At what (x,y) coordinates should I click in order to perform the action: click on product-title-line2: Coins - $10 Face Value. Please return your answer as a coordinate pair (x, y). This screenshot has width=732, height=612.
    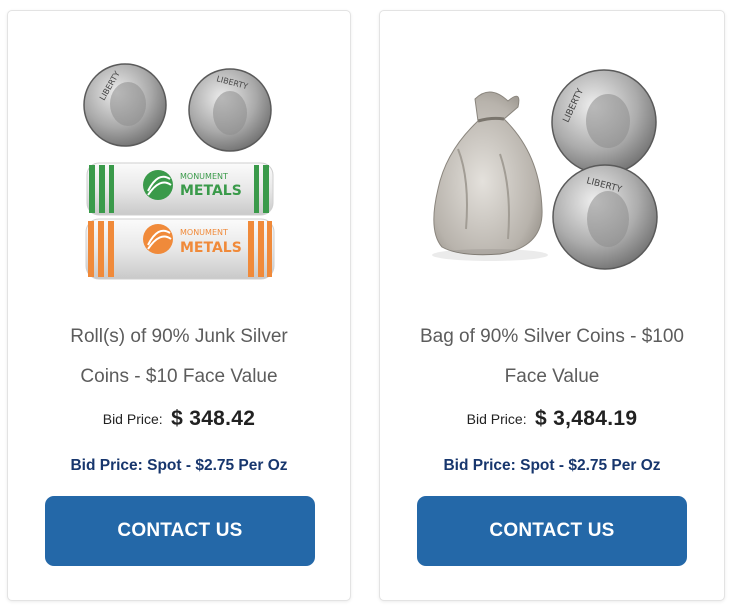
    Looking at the image, I should click on (179, 377).